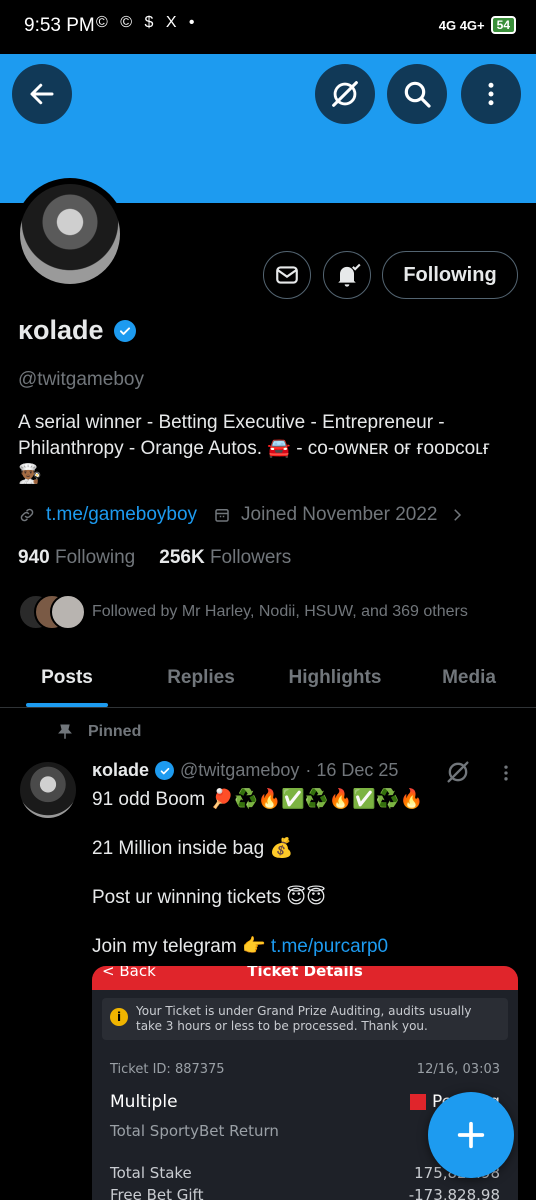 This screenshot has width=536, height=1200. I want to click on post-author-name: ĸolade, so click(120, 770).